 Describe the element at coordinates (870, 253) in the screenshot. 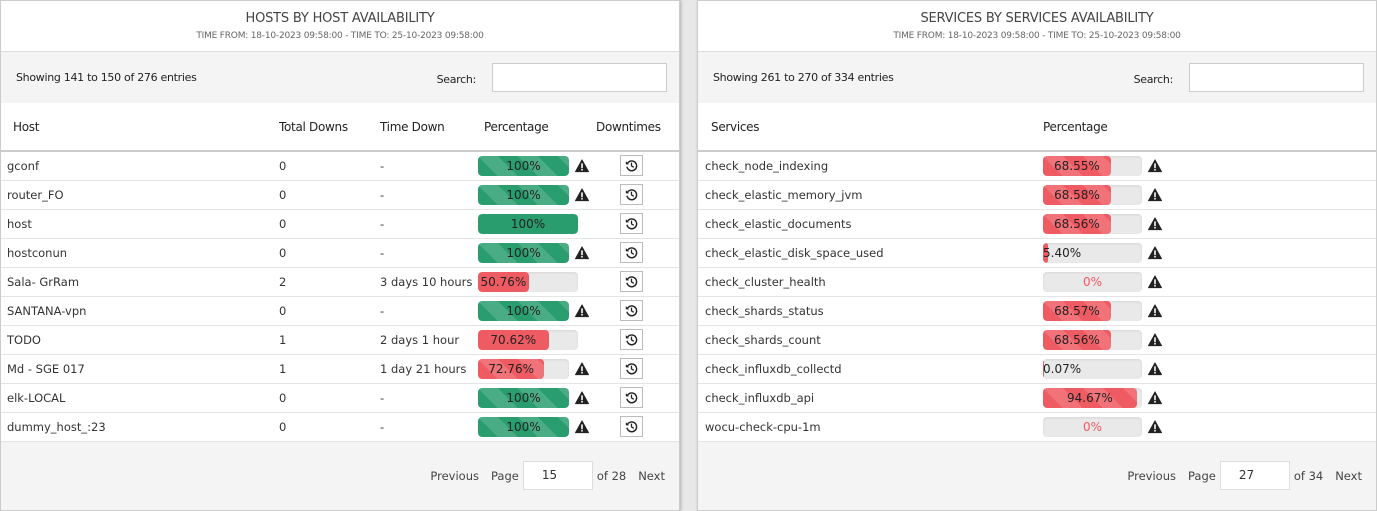

I see `service-name: check_elastic_disk_space_used` at that location.